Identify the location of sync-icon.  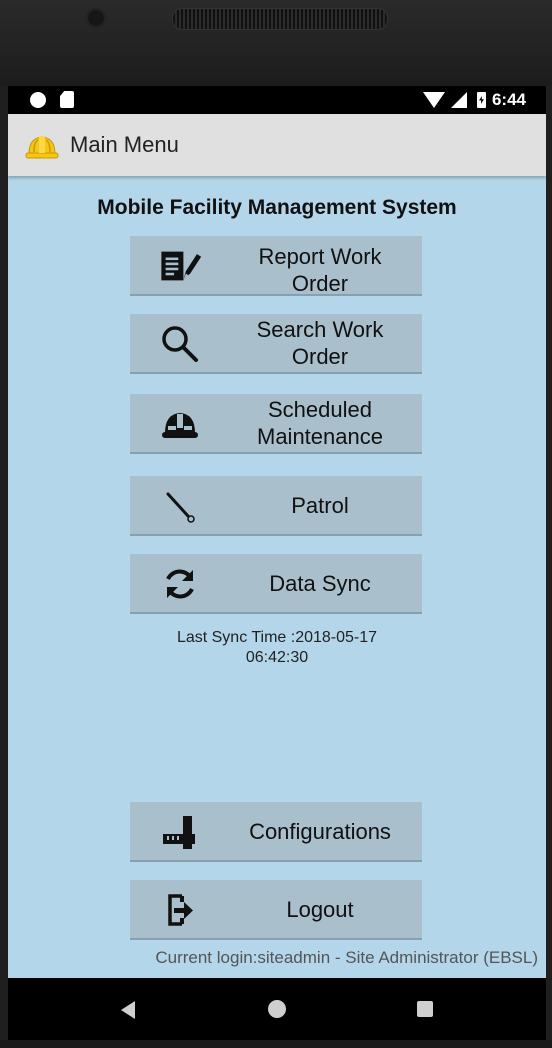
(180, 584).